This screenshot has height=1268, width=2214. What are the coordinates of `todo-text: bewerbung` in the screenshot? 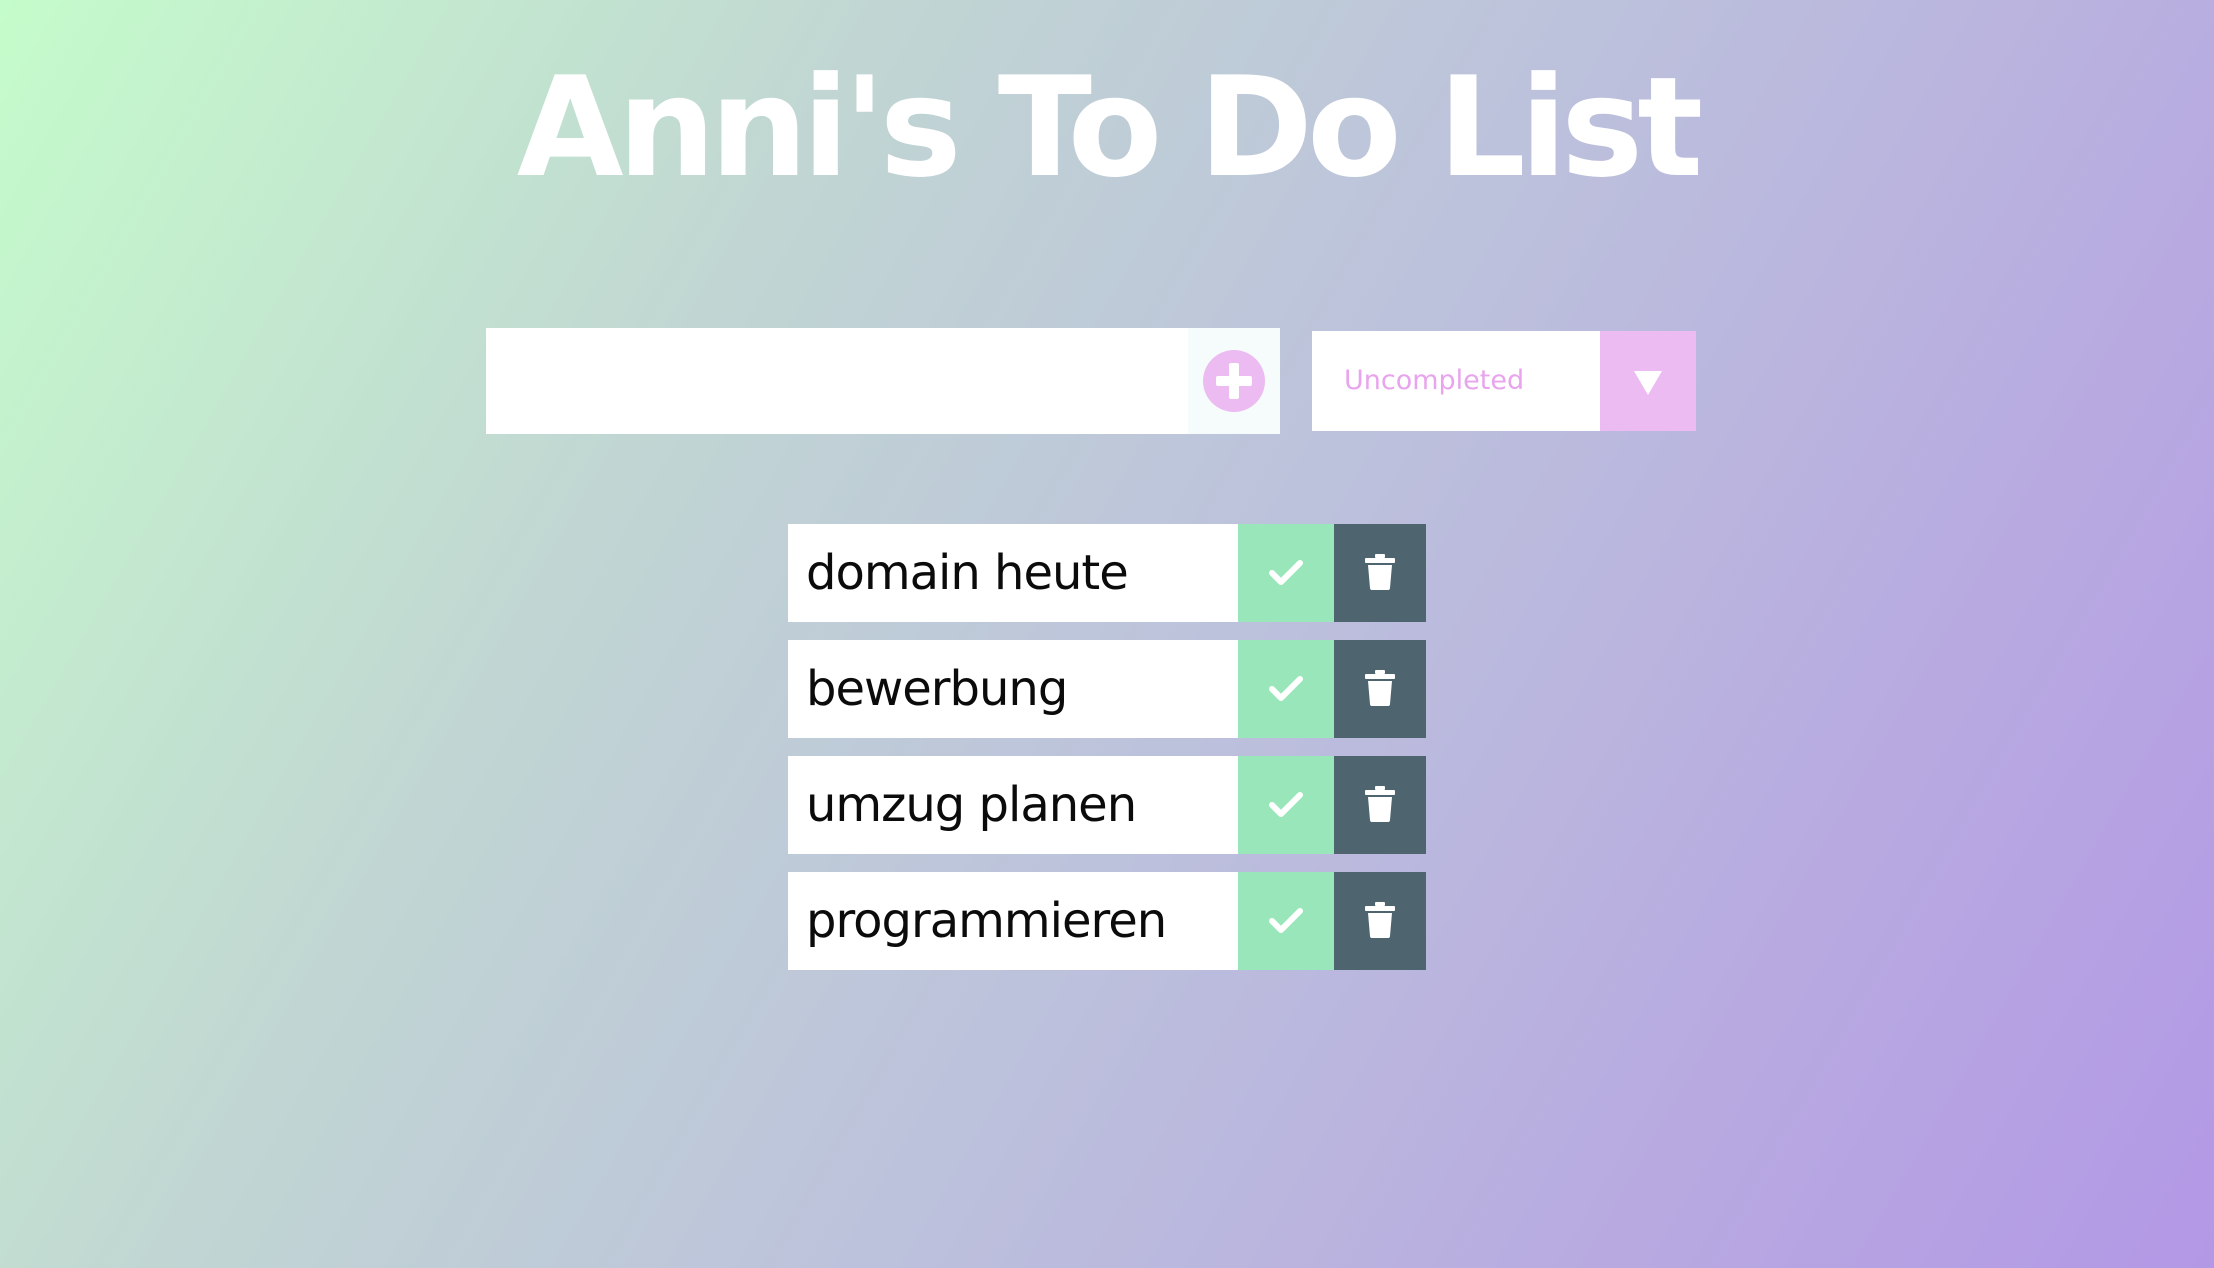 It's located at (937, 689).